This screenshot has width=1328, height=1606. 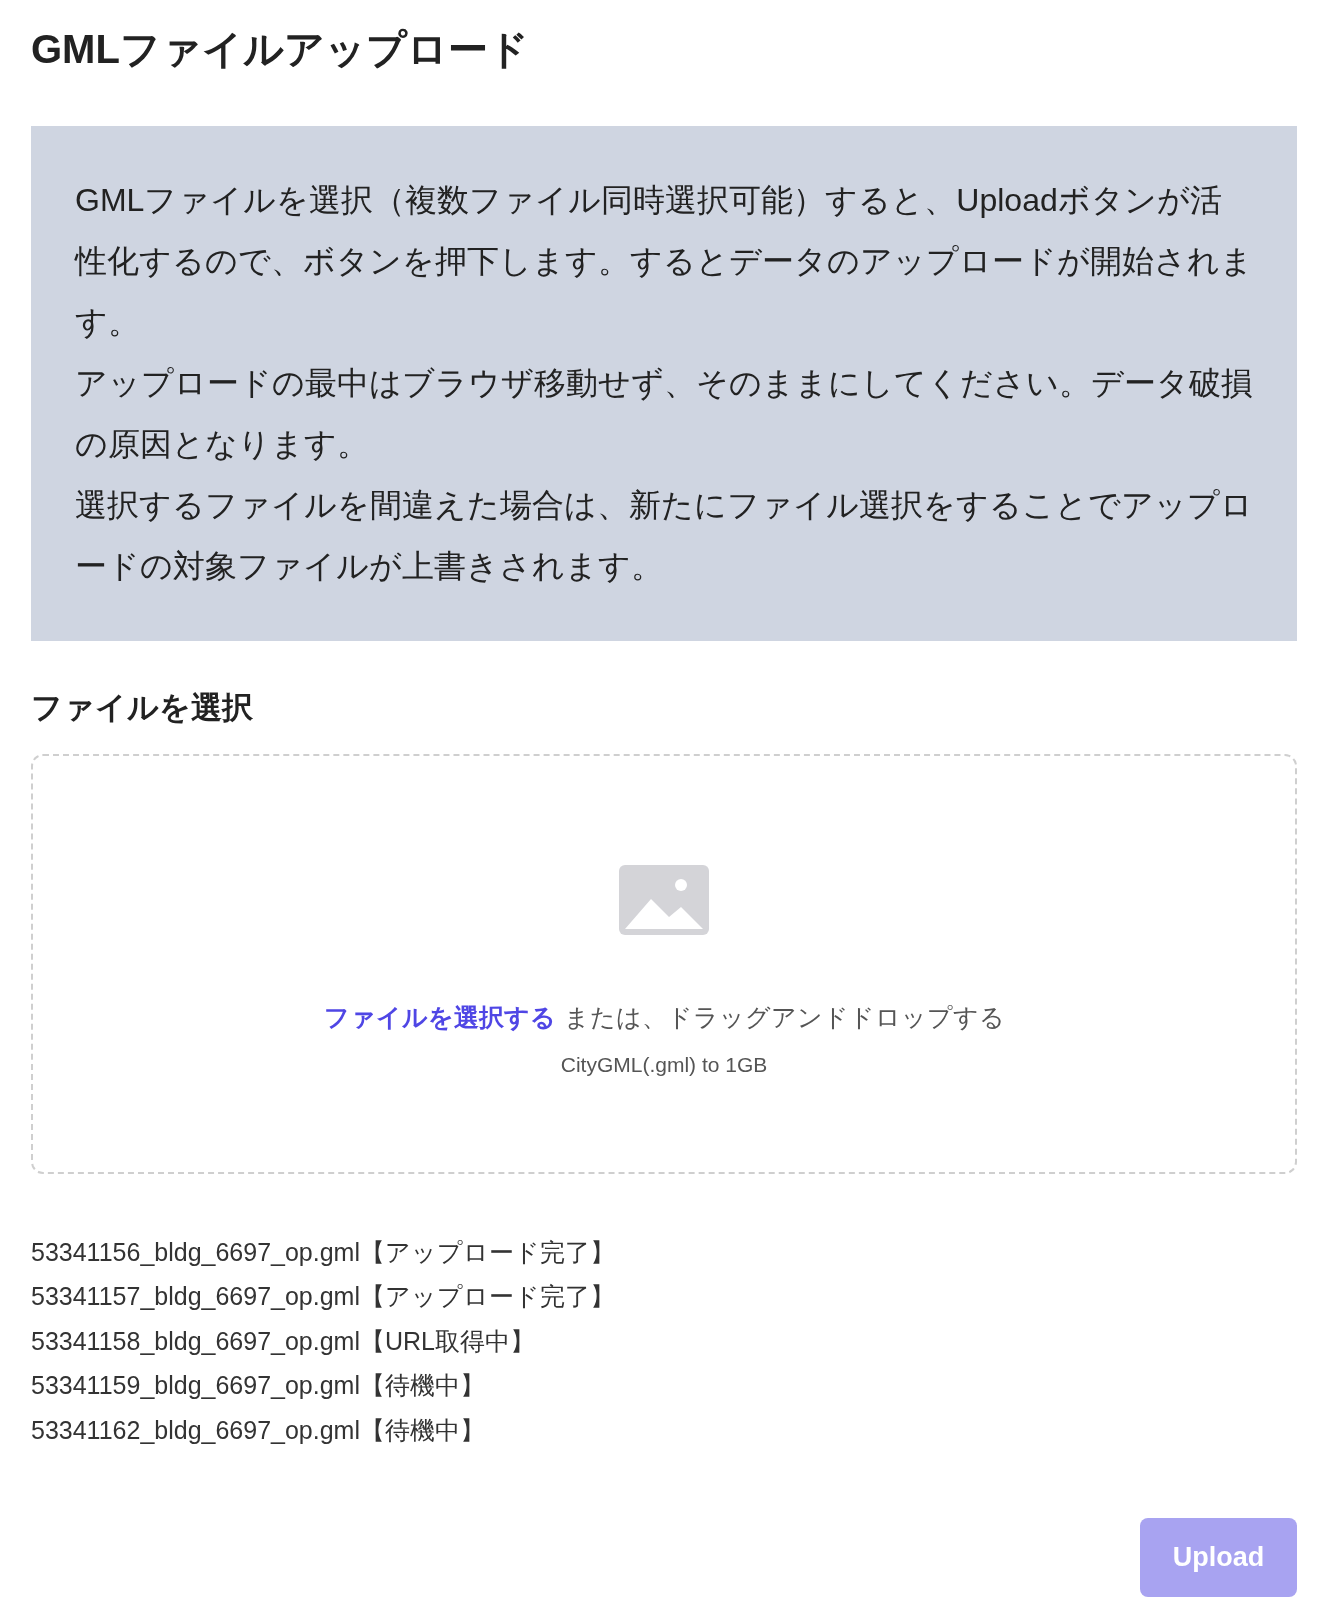 What do you see at coordinates (195, 1430) in the screenshot?
I see `file-name: 53341162_bldg_6697_op.gml` at bounding box center [195, 1430].